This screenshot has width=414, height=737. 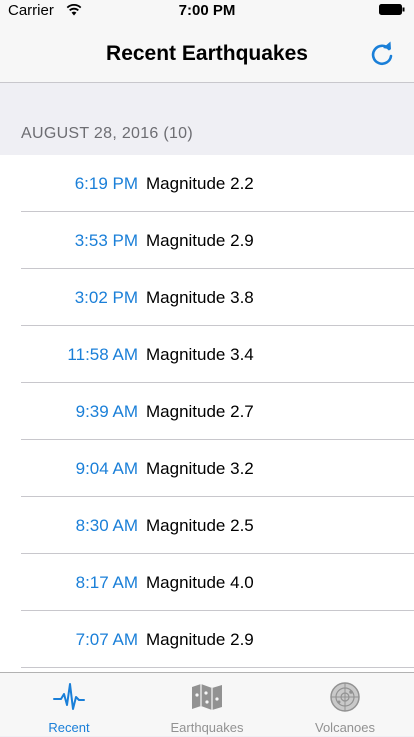 I want to click on list-item: 3:02 PM Magnitude 3.8, so click(x=207, y=297).